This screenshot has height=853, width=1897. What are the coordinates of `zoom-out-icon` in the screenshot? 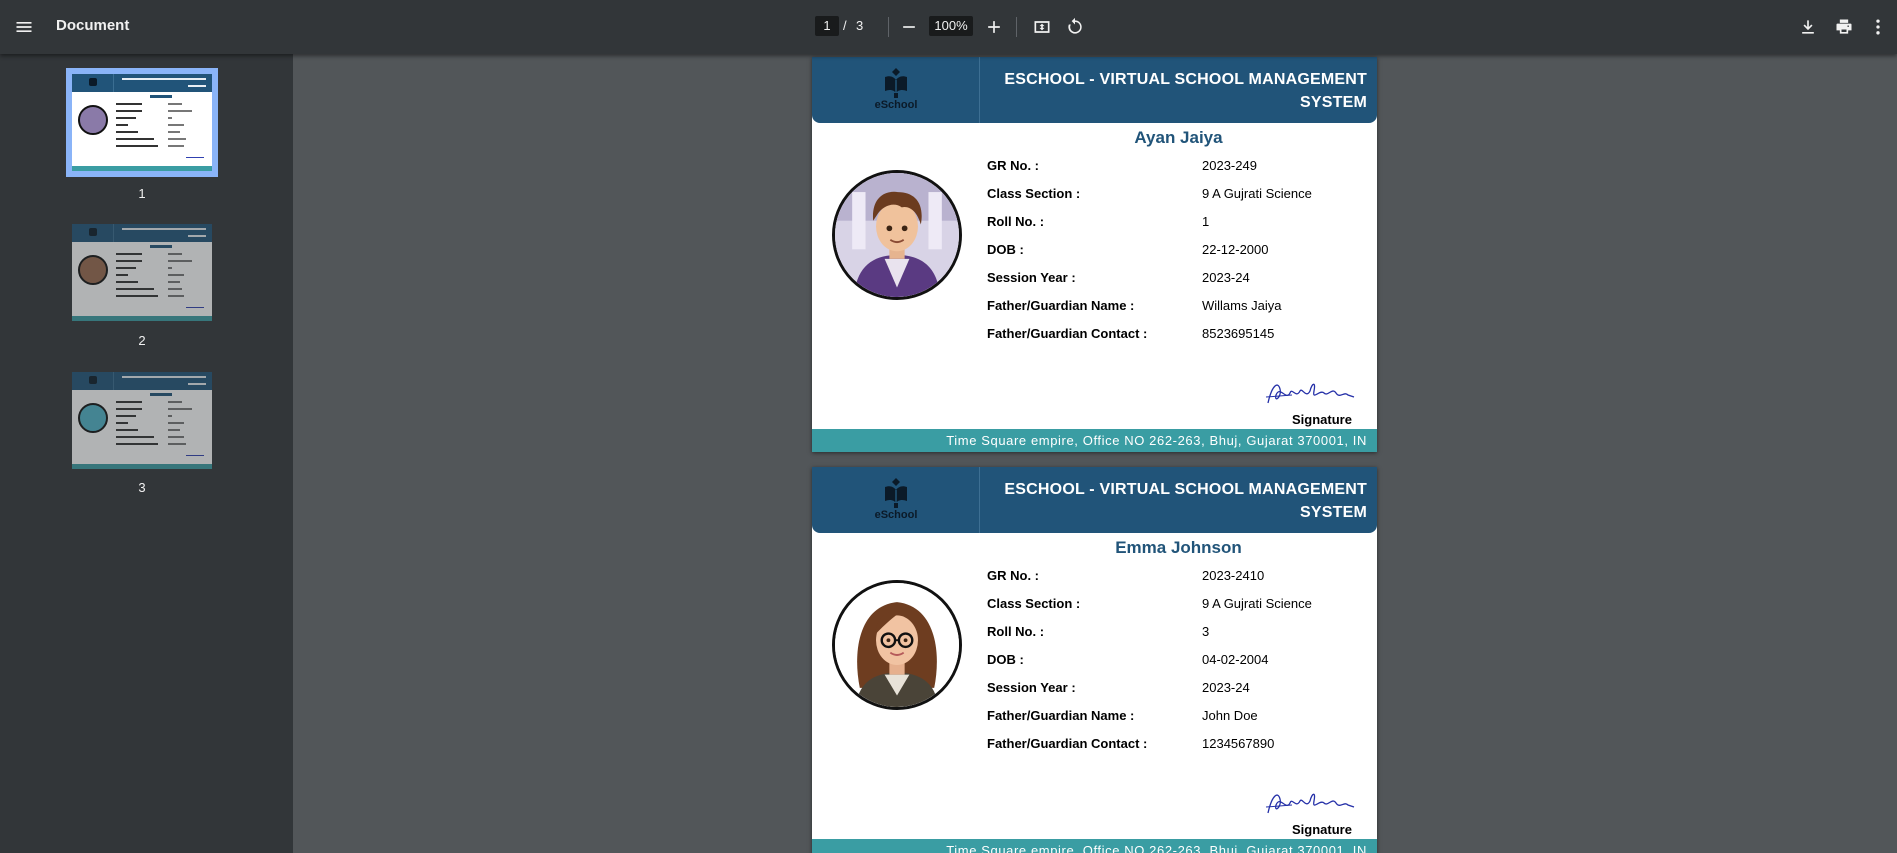 It's located at (909, 27).